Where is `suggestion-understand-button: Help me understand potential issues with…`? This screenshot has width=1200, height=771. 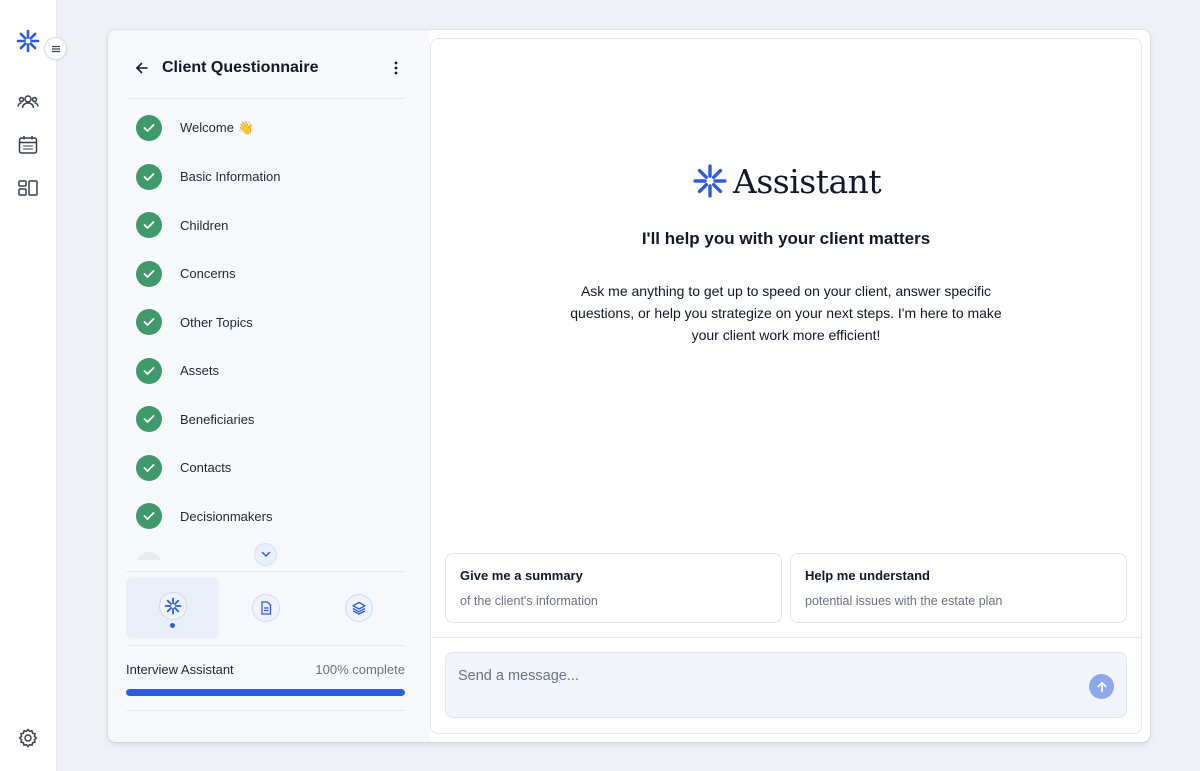 suggestion-understand-button: Help me understand potential issues with… is located at coordinates (958, 588).